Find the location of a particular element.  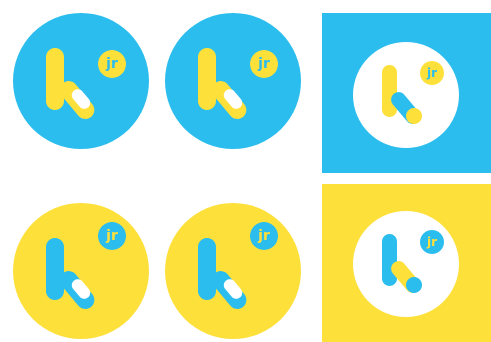

logo-variant-yellow-circle-2: jr is located at coordinates (233, 271).